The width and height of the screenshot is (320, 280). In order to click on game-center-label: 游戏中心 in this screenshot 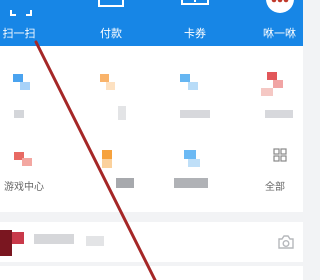, I will do `click(24, 187)`.